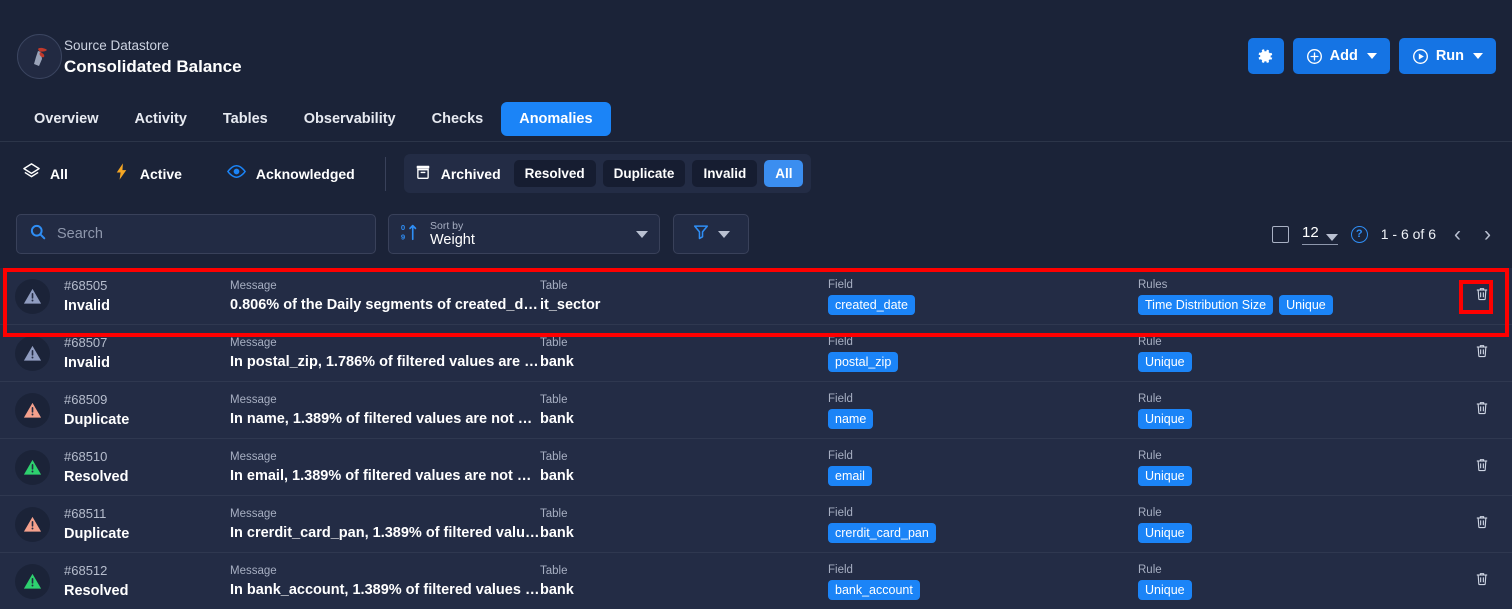 This screenshot has width=1512, height=609. Describe the element at coordinates (447, 225) in the screenshot. I see `sort-by-label: Sort by` at that location.